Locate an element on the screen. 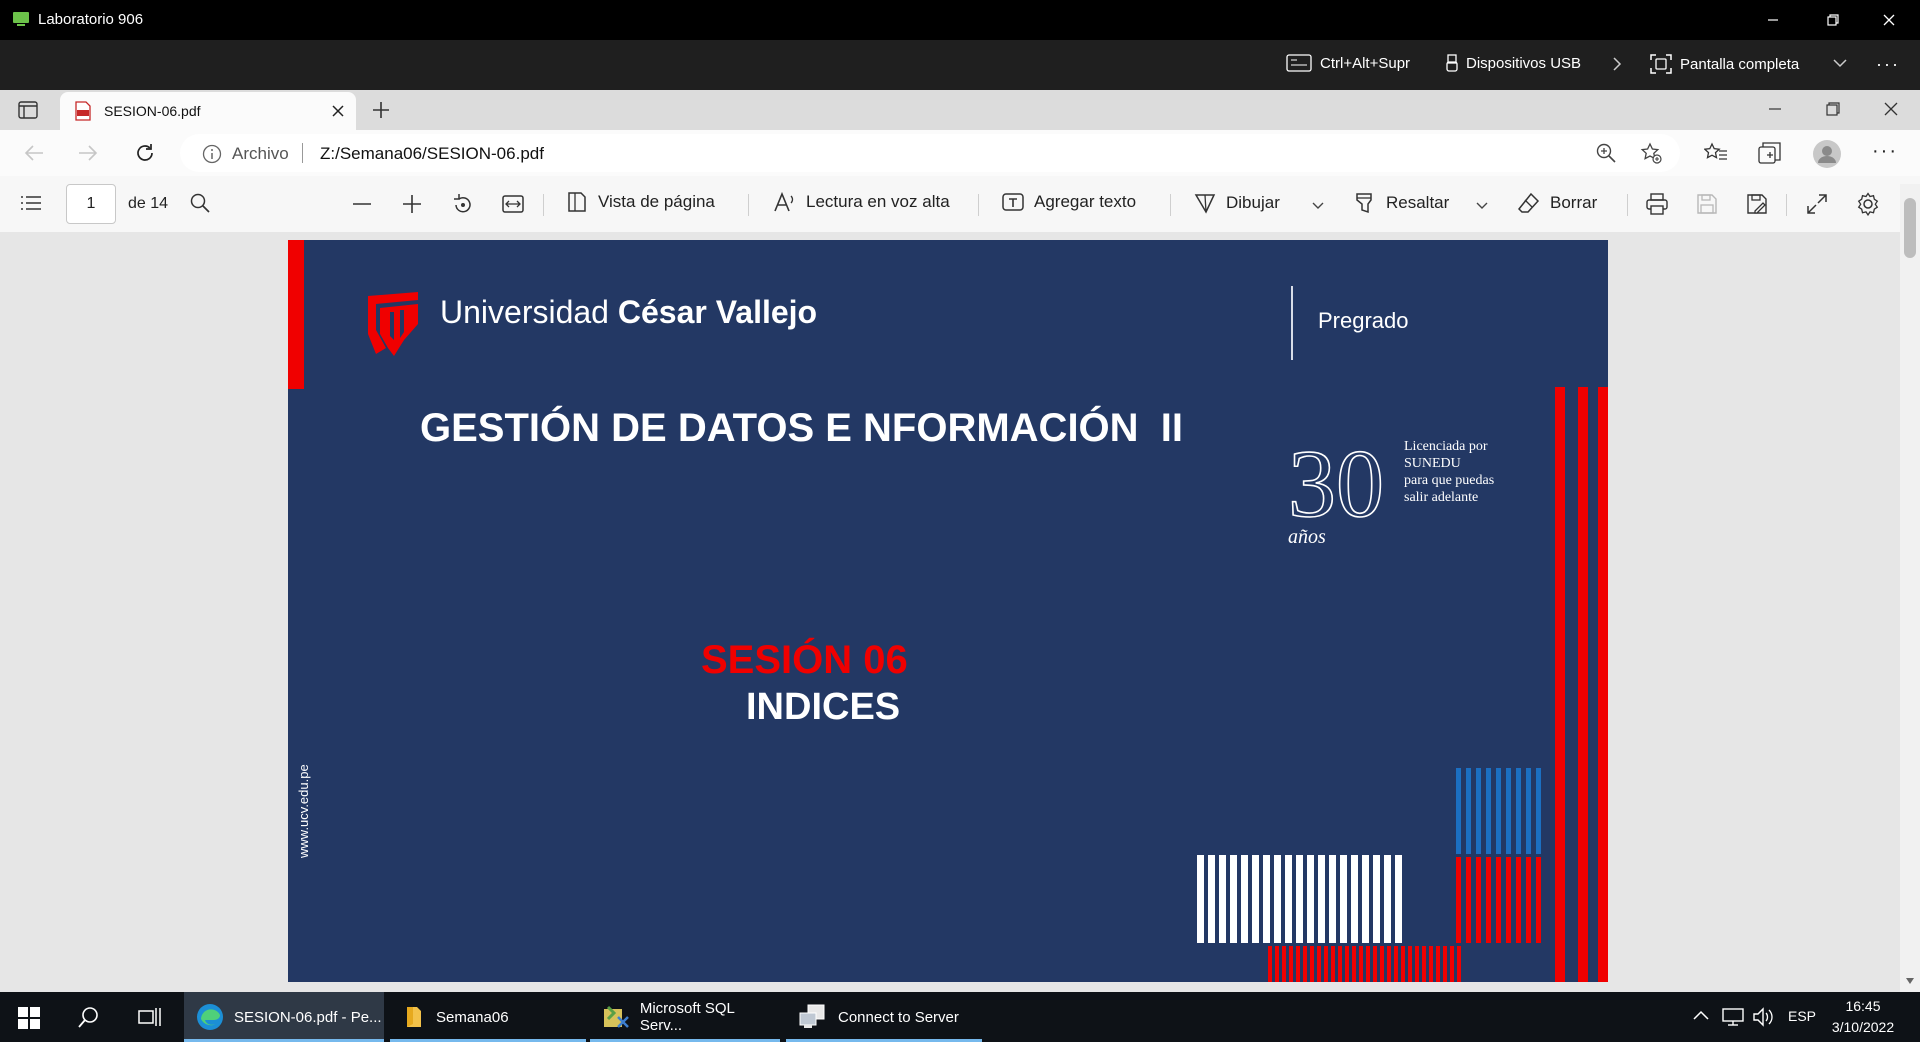 The height and width of the screenshot is (1042, 1920). print-icon is located at coordinates (1657, 204).